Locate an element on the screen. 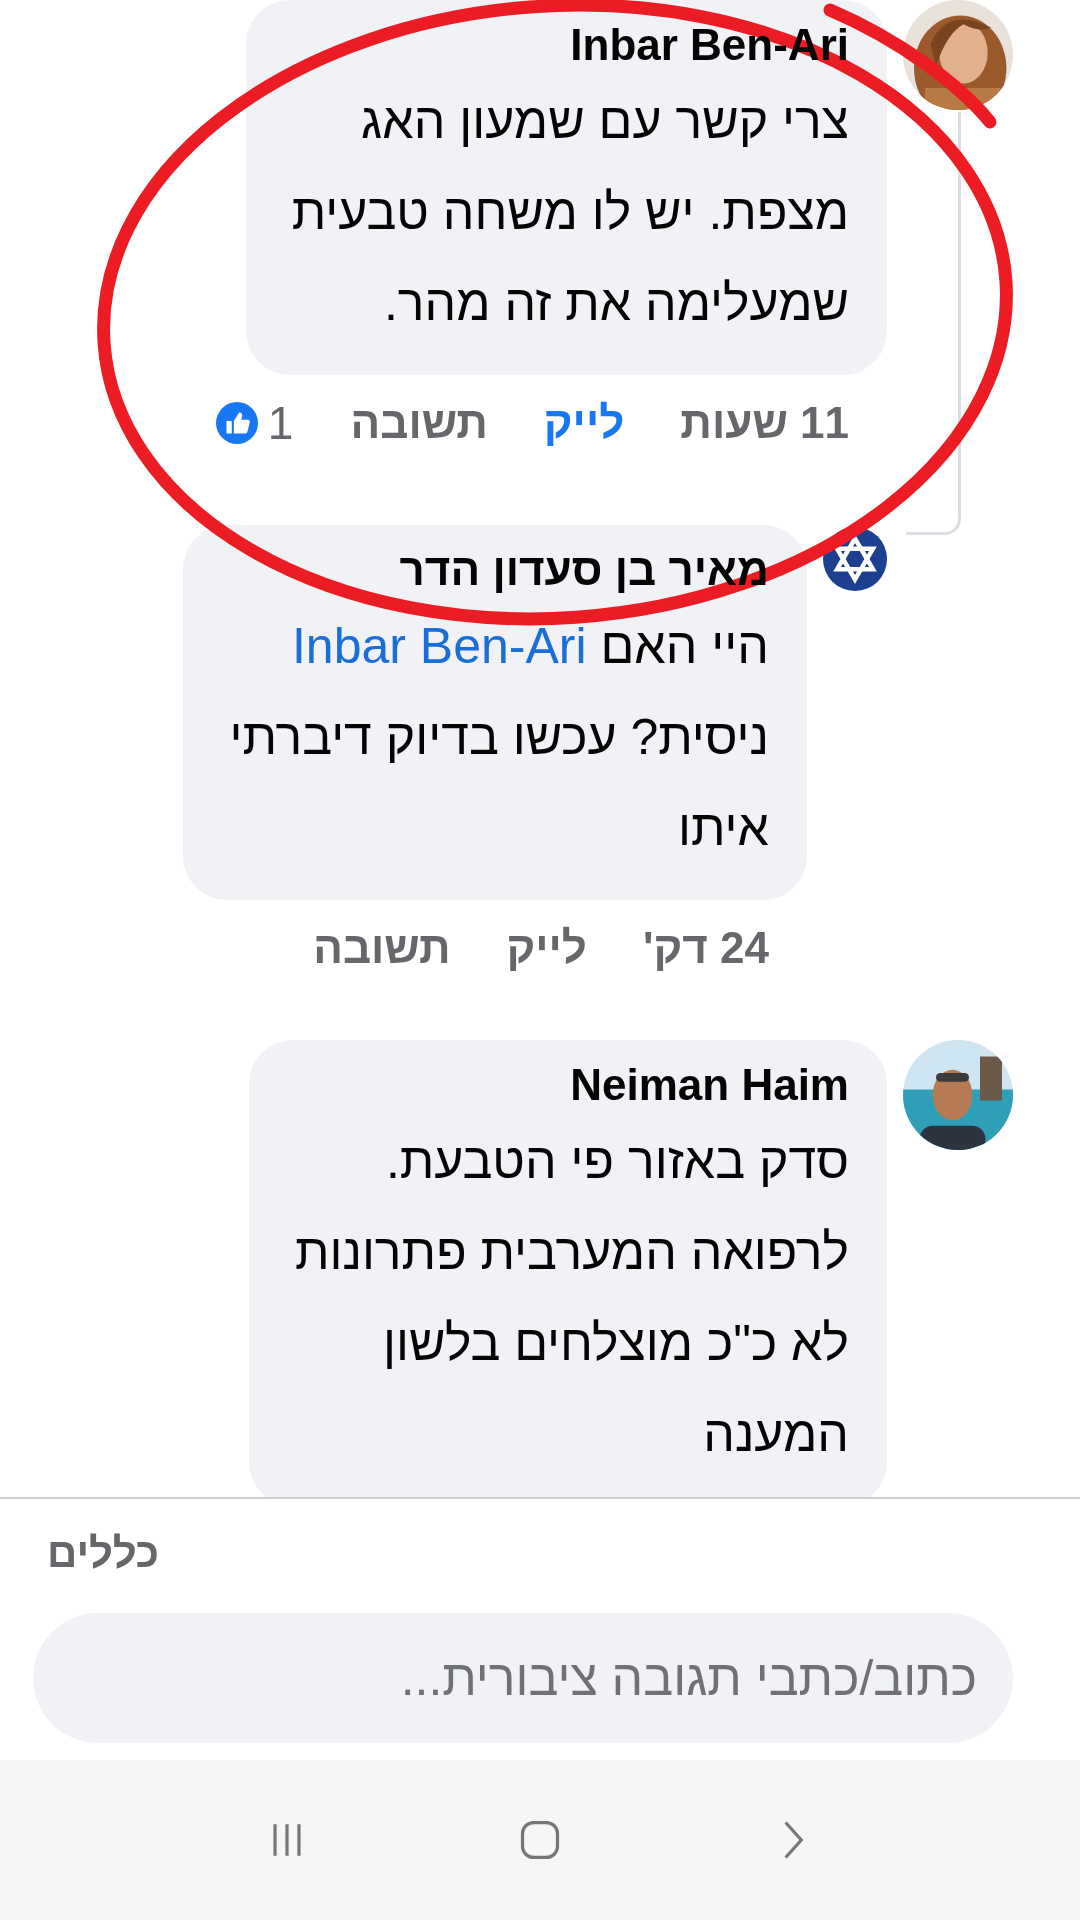 The height and width of the screenshot is (1920, 1080). reaction-count: 1 is located at coordinates (280, 423).